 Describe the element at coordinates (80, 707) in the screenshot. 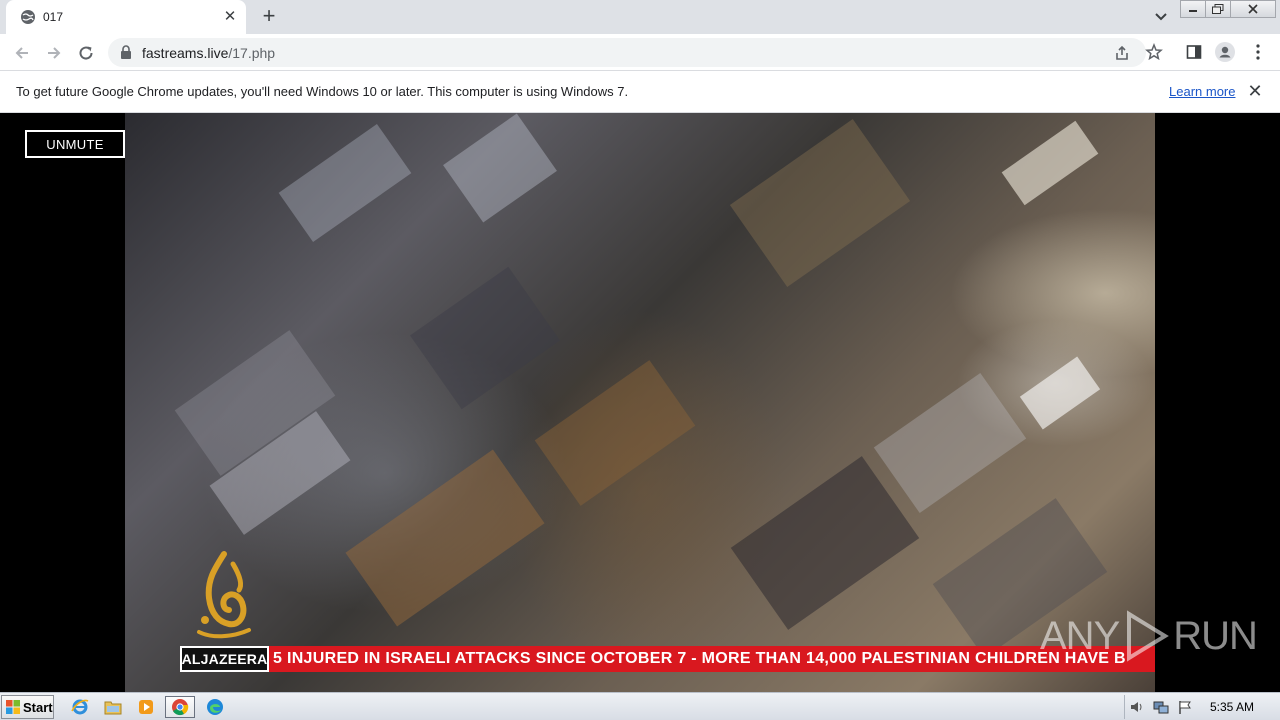

I see `ie-icon` at that location.